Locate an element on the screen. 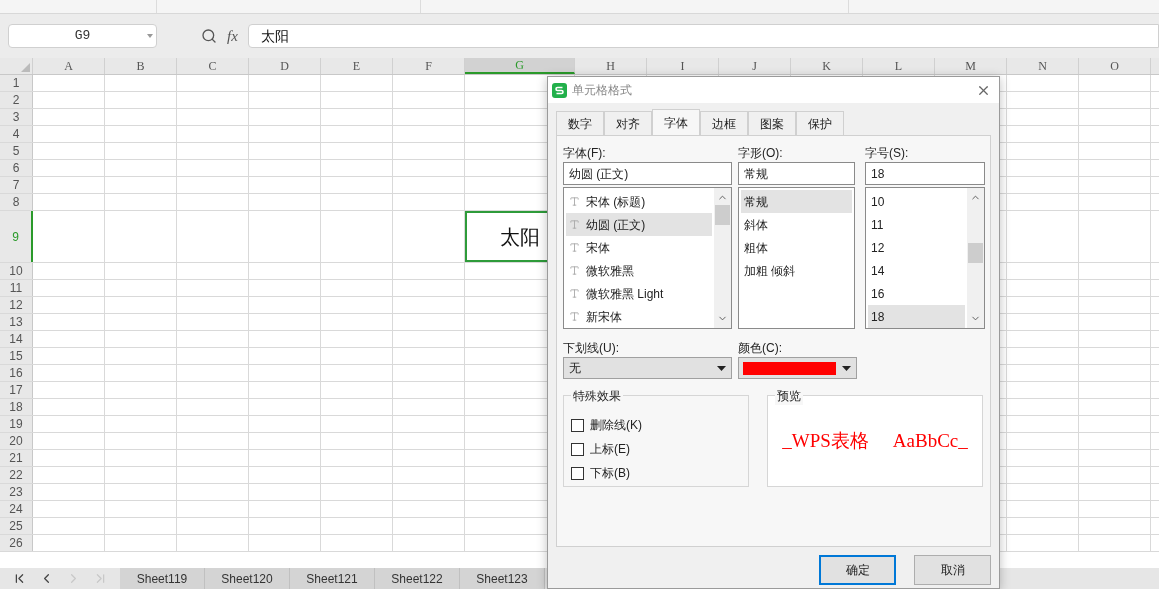  formula-field: 太阳 is located at coordinates (703, 36).